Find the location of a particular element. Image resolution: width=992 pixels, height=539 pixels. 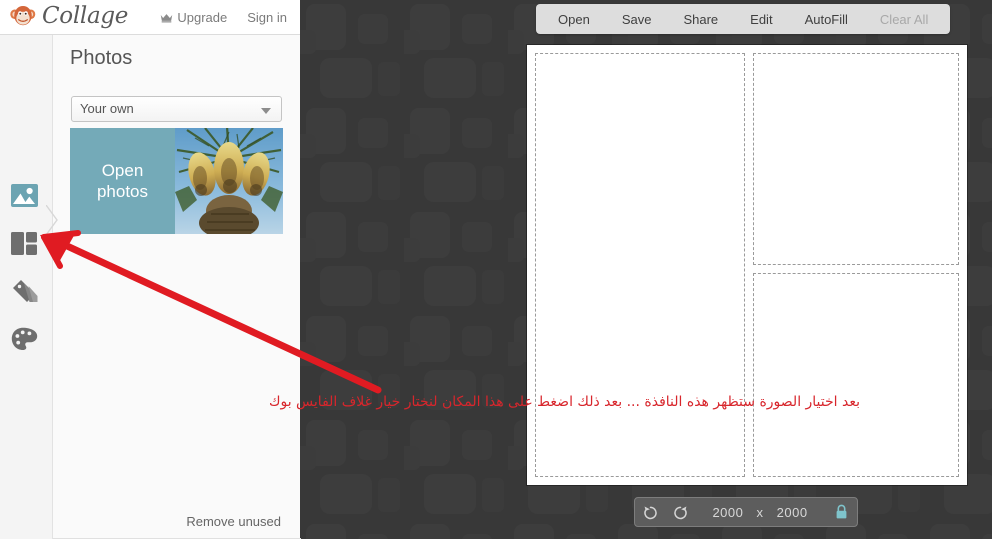

toolbar-share-button: Share is located at coordinates (700, 19).